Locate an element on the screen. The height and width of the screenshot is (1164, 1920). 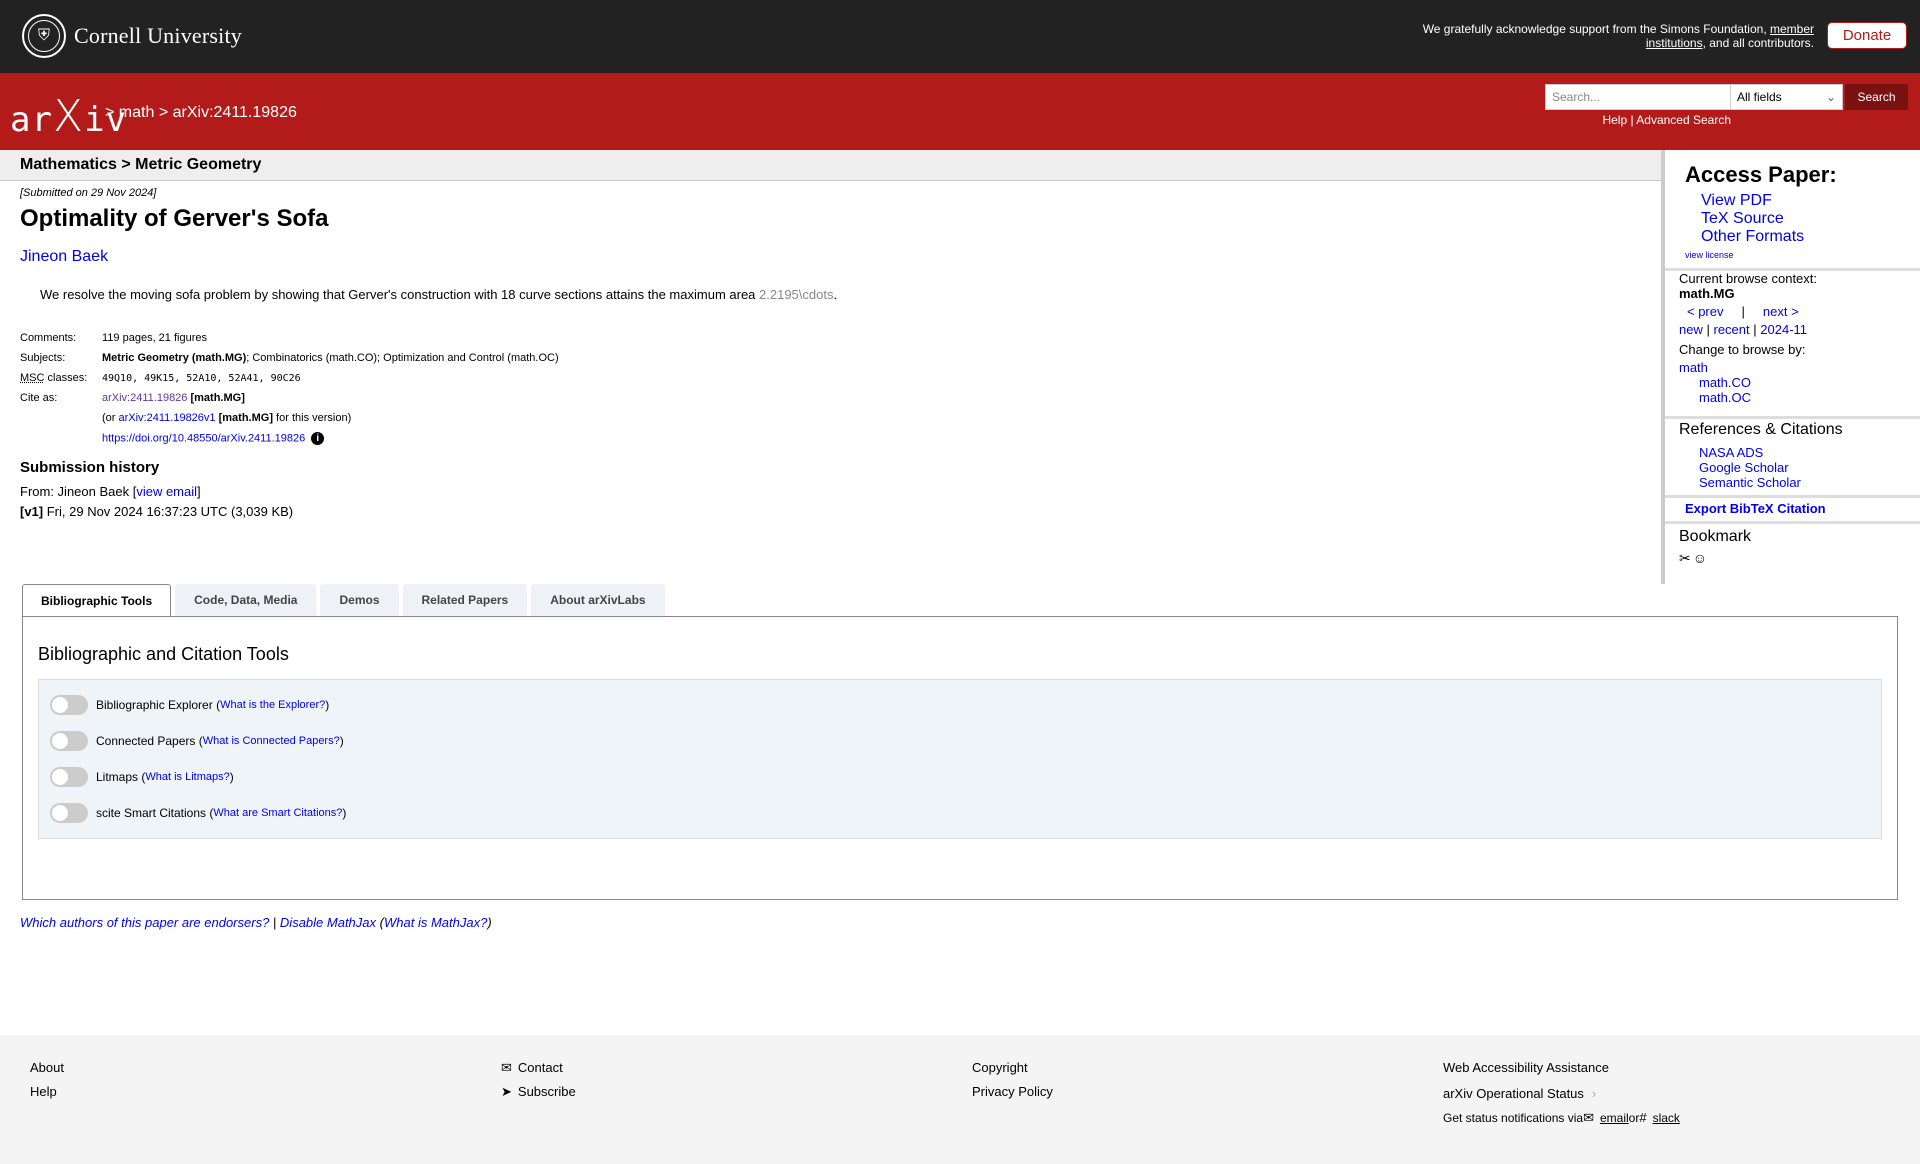
footer-privacy: Privacy Policy is located at coordinates (1012, 1092).